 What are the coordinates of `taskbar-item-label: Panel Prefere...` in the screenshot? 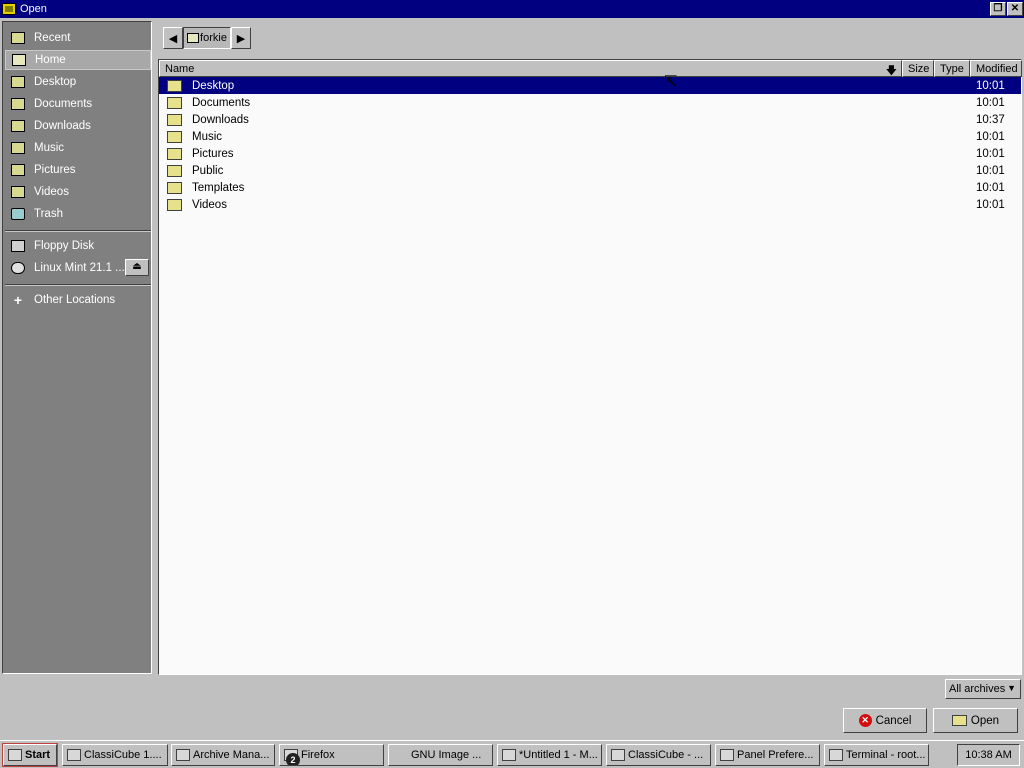 It's located at (775, 755).